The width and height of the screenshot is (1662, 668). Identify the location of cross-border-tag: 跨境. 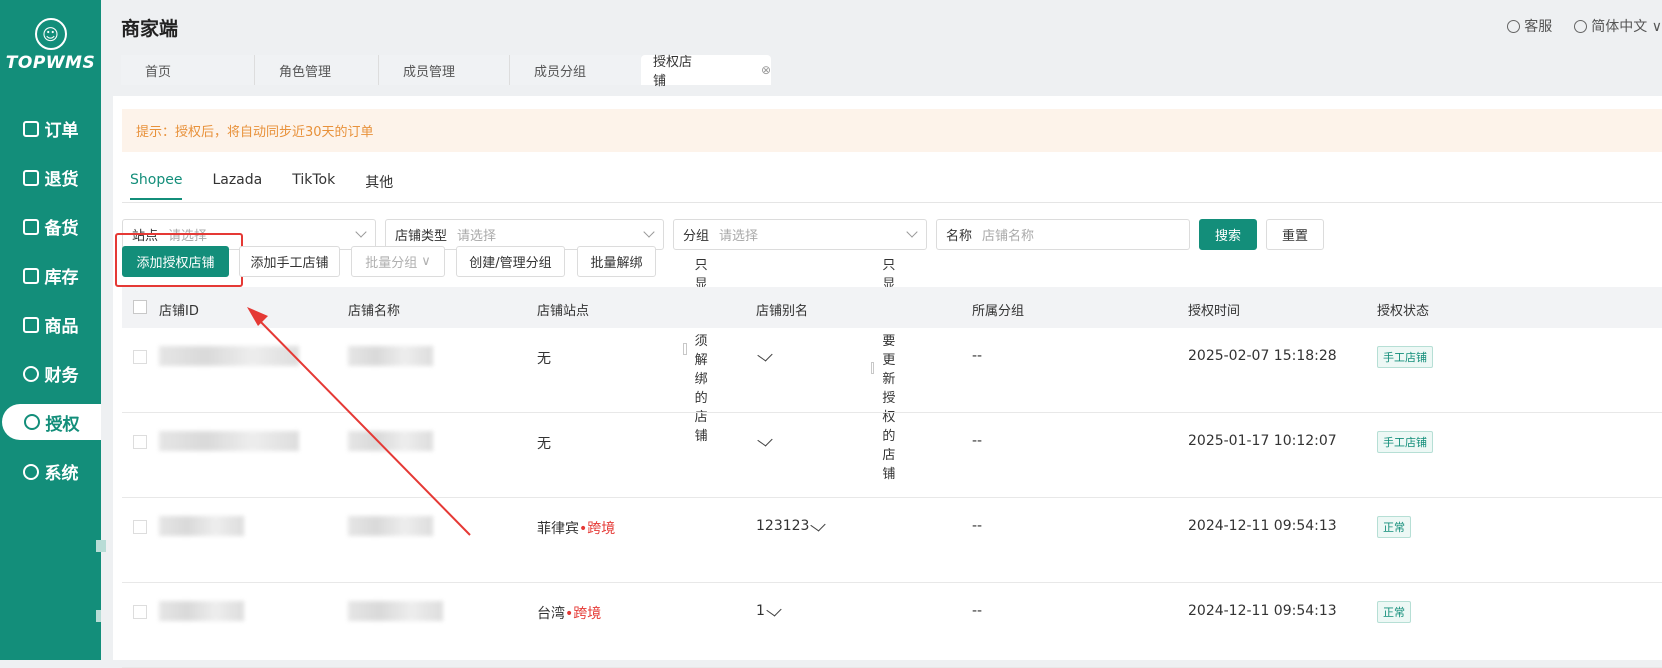
(587, 614).